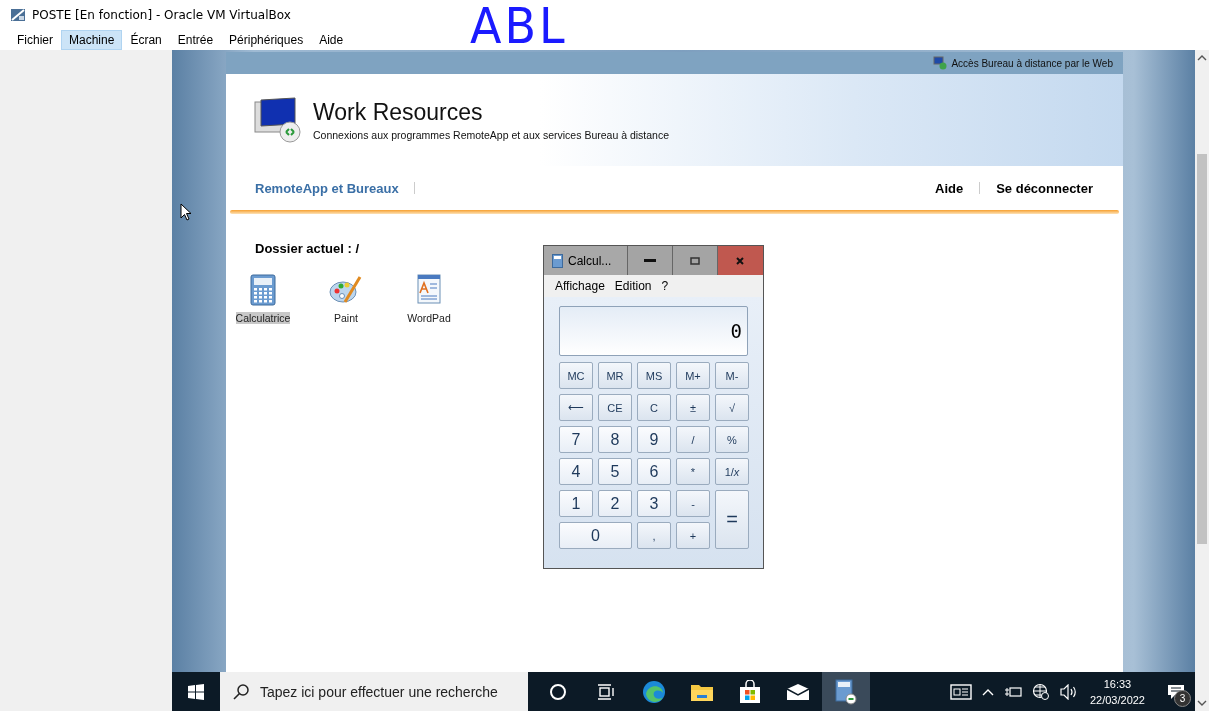 This screenshot has width=1209, height=711. Describe the element at coordinates (195, 40) in the screenshot. I see `menu-item: Entrée` at that location.